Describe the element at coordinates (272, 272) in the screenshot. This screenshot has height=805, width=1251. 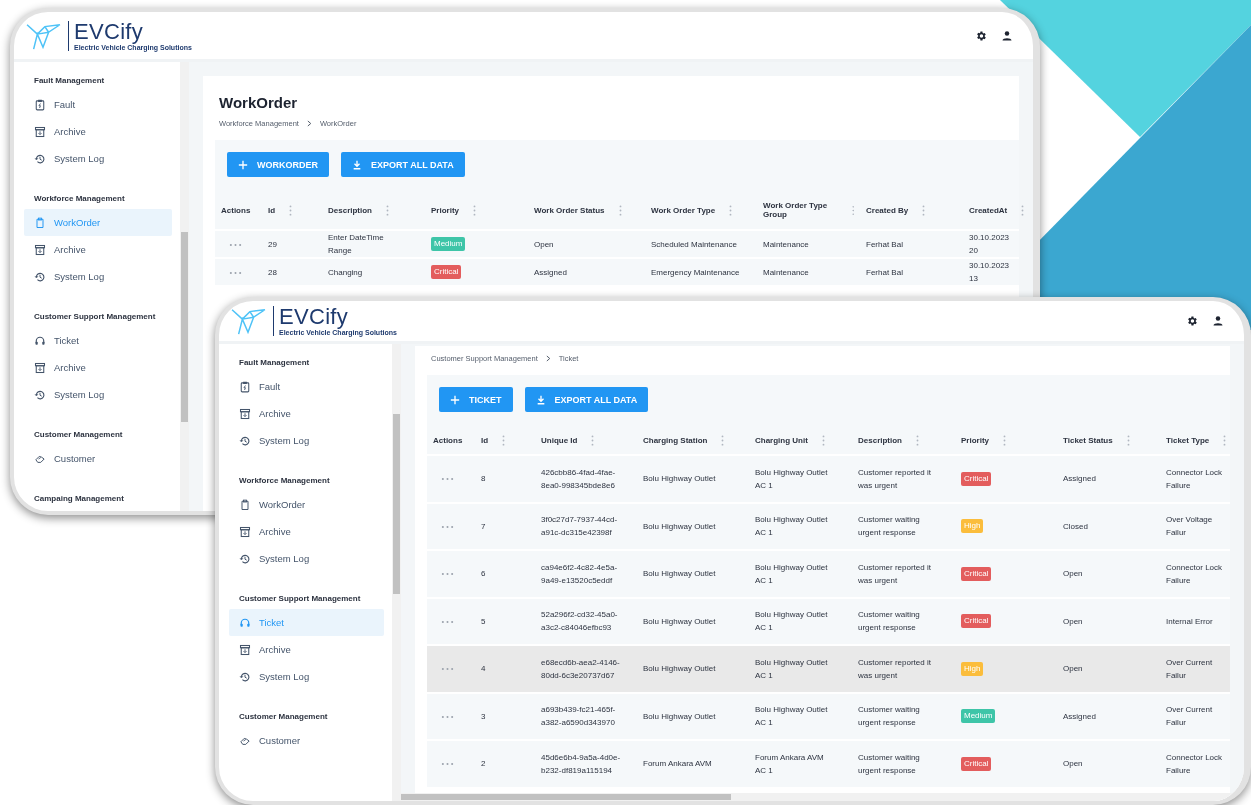
I see `table-cell: 28` at that location.